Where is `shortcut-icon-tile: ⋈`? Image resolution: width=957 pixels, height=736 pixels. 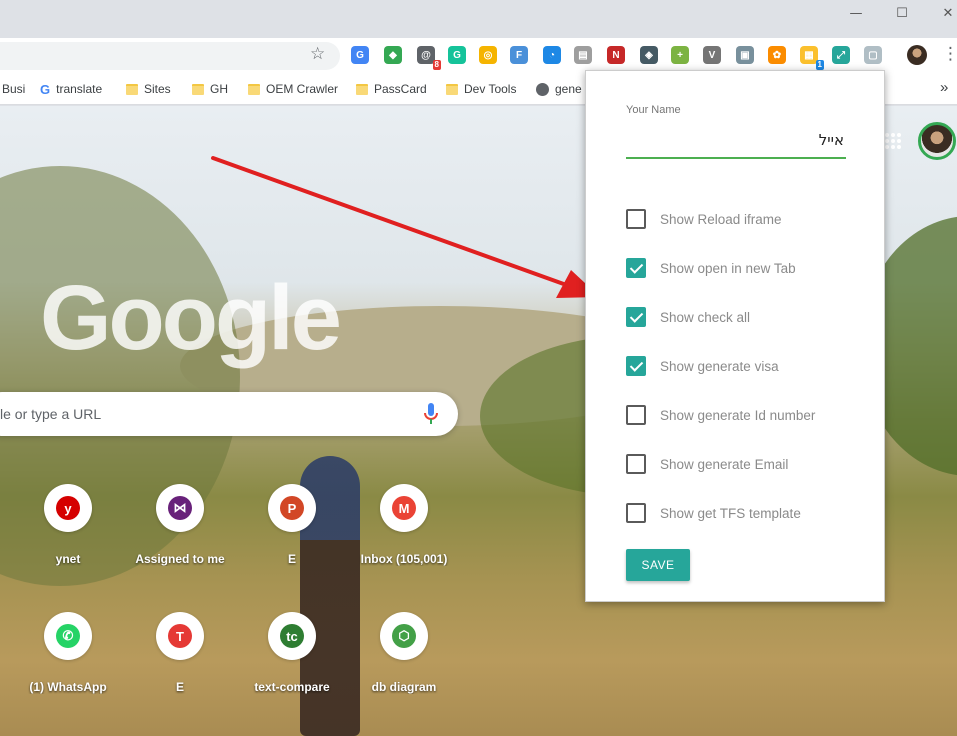
shortcut-icon-tile: ⋈ is located at coordinates (180, 508).